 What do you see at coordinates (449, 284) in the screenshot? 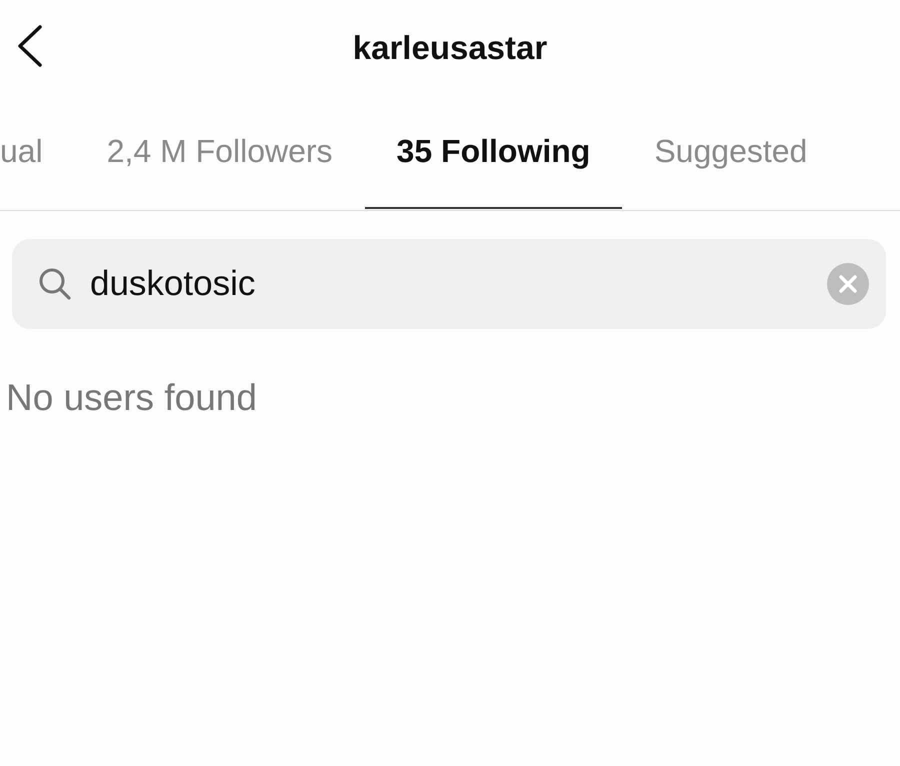
I see `search-field: duskotosic` at bounding box center [449, 284].